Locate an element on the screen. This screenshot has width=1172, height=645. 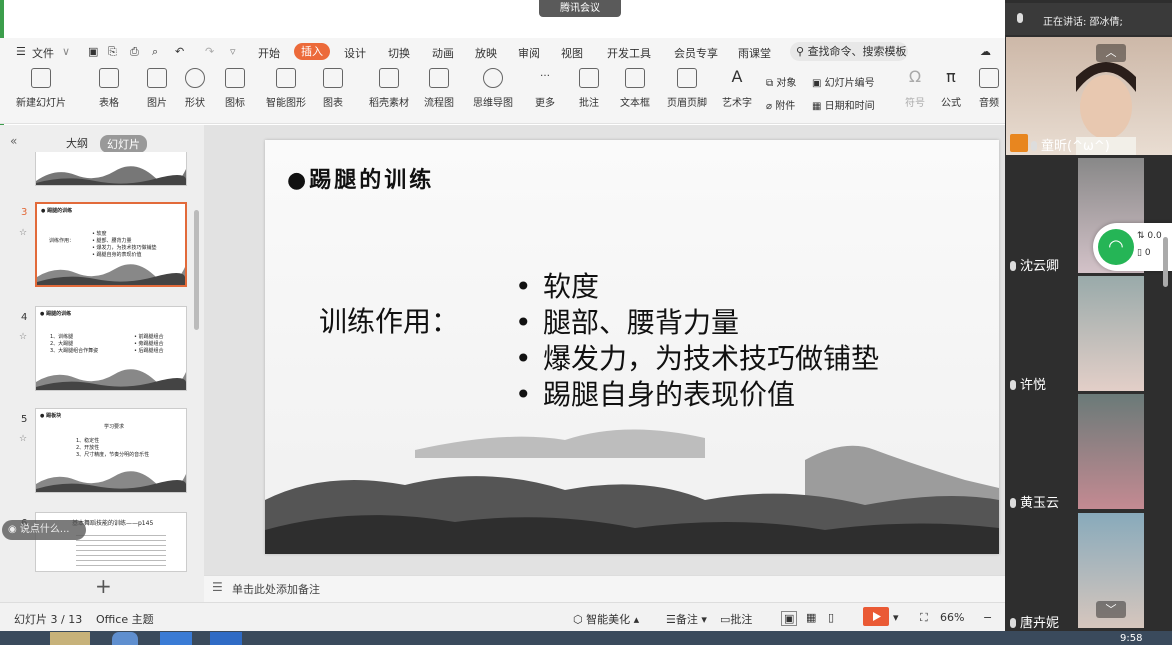
slide-number: 4 is located at coordinates (24, 317).